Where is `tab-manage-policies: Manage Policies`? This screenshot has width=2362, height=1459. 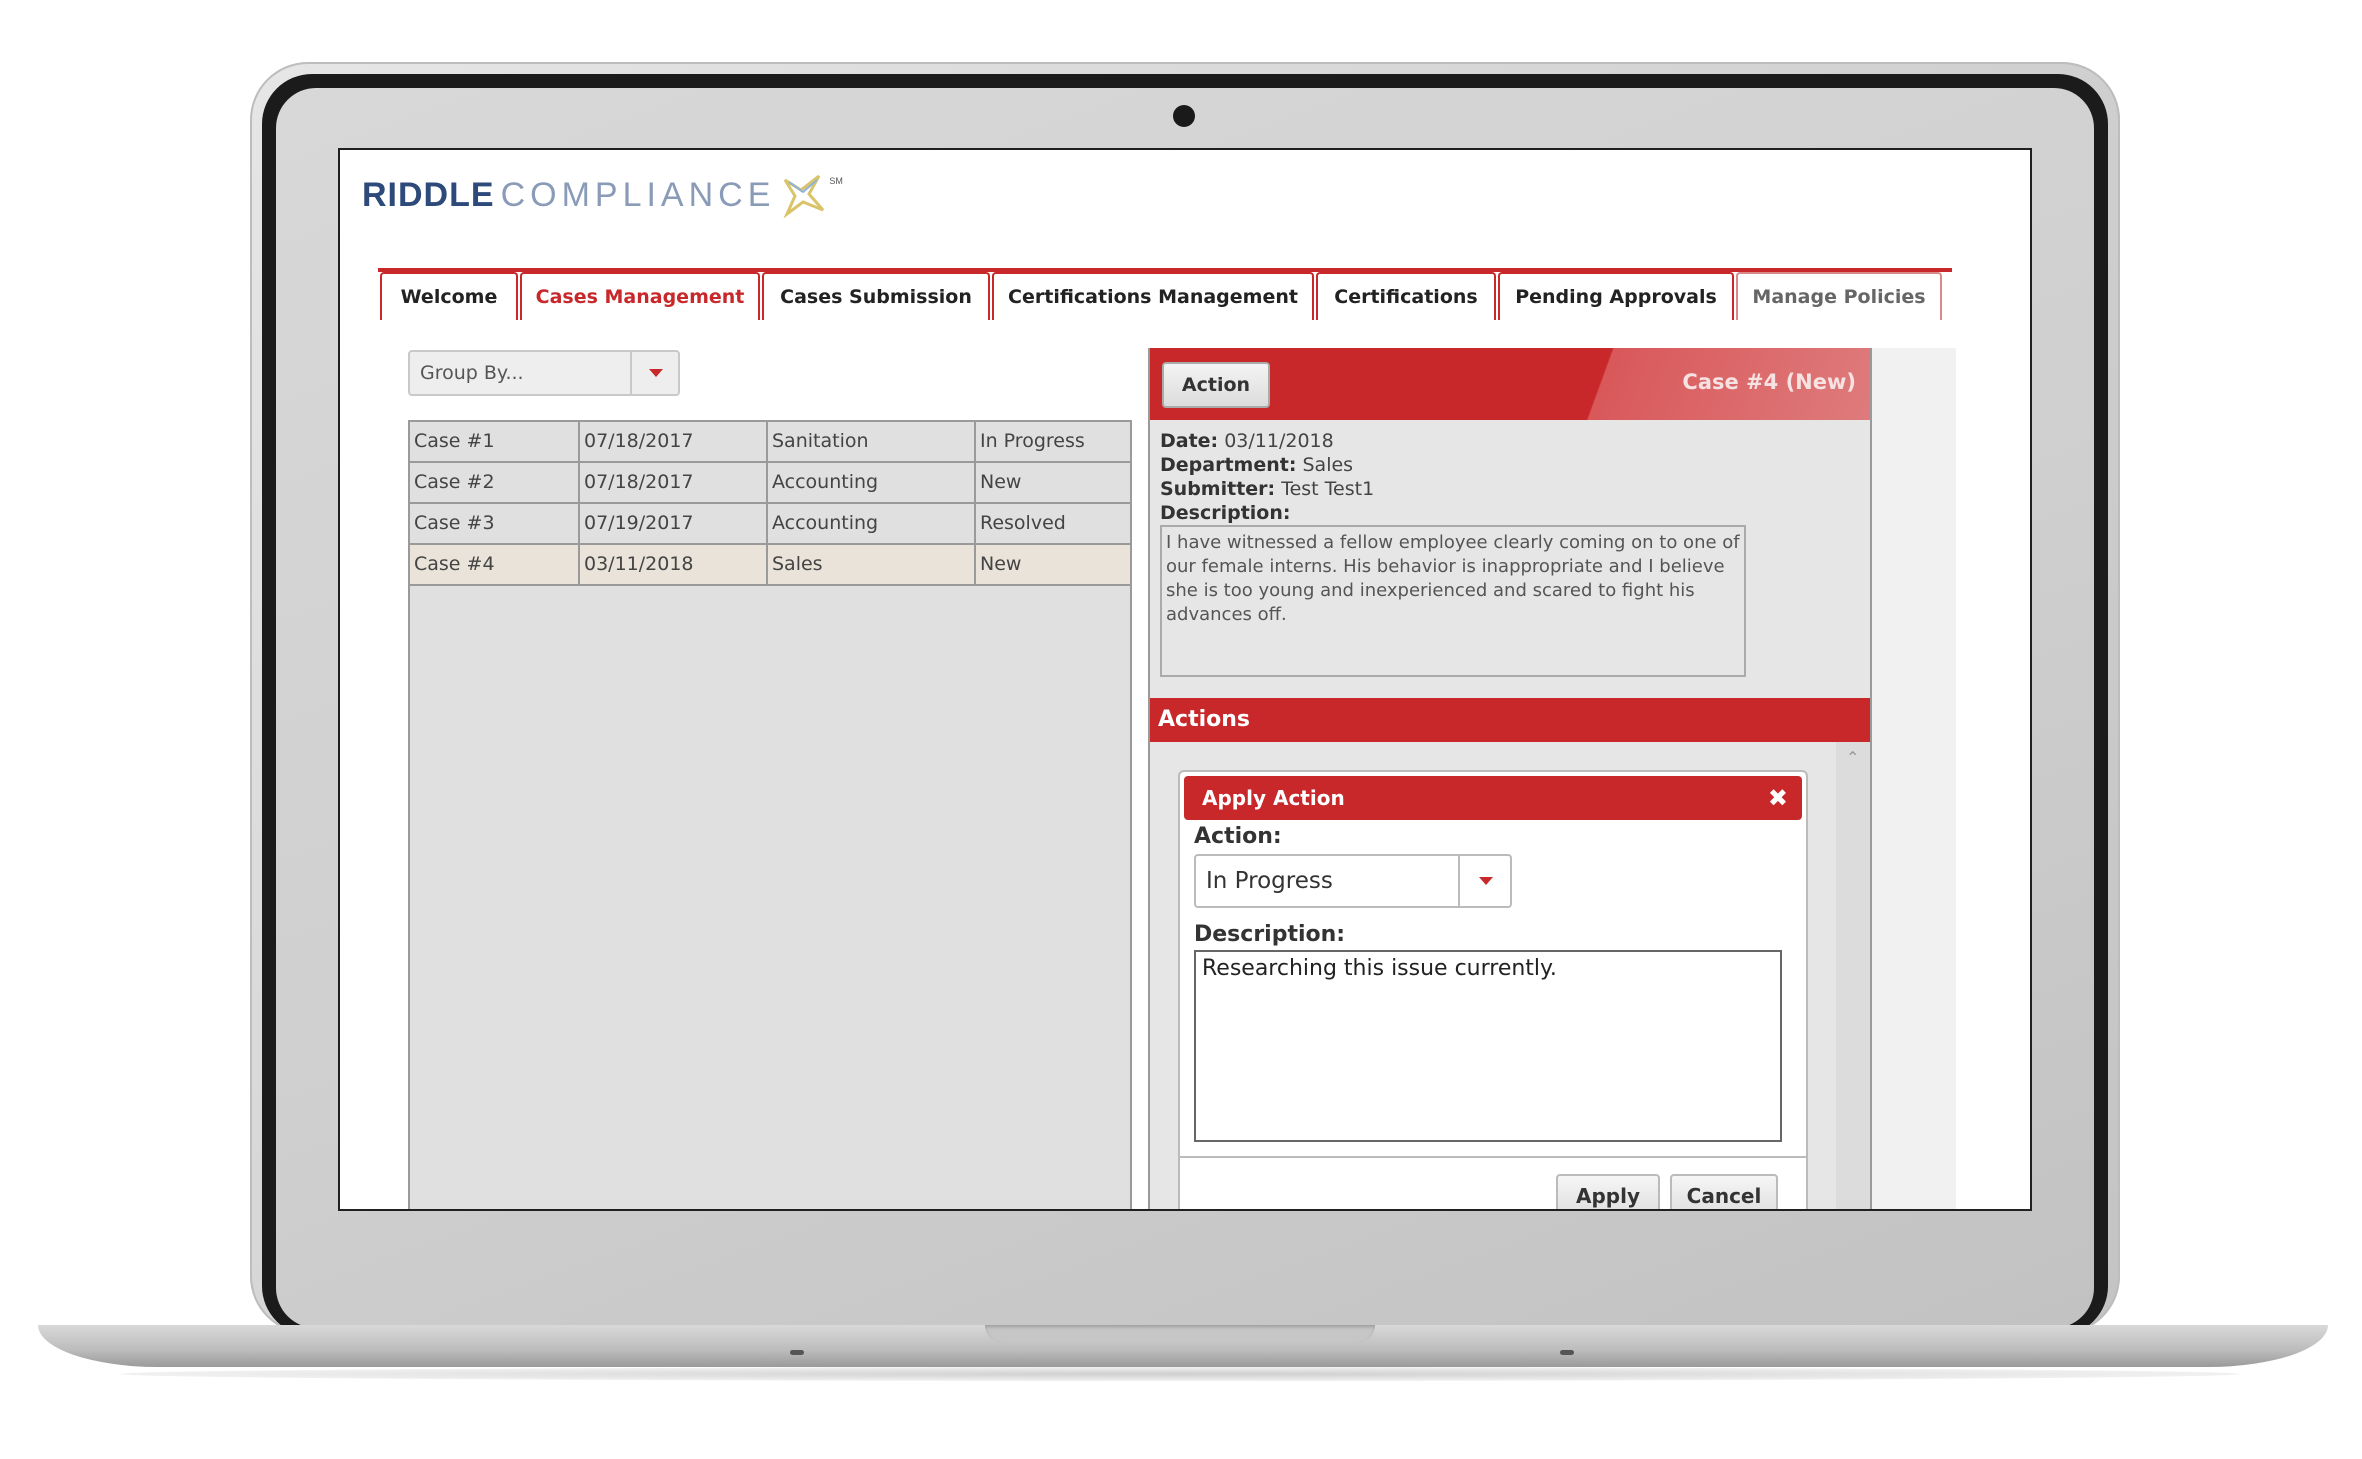 tab-manage-policies: Manage Policies is located at coordinates (1839, 296).